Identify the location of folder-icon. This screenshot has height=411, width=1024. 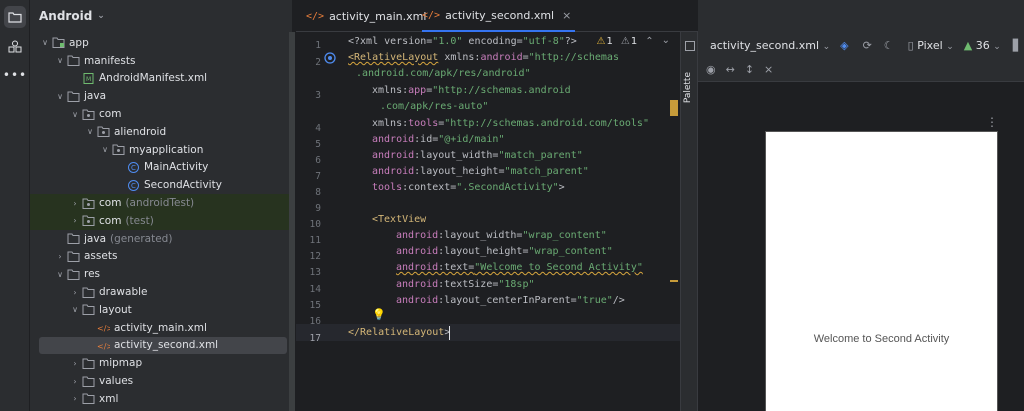
(90, 292).